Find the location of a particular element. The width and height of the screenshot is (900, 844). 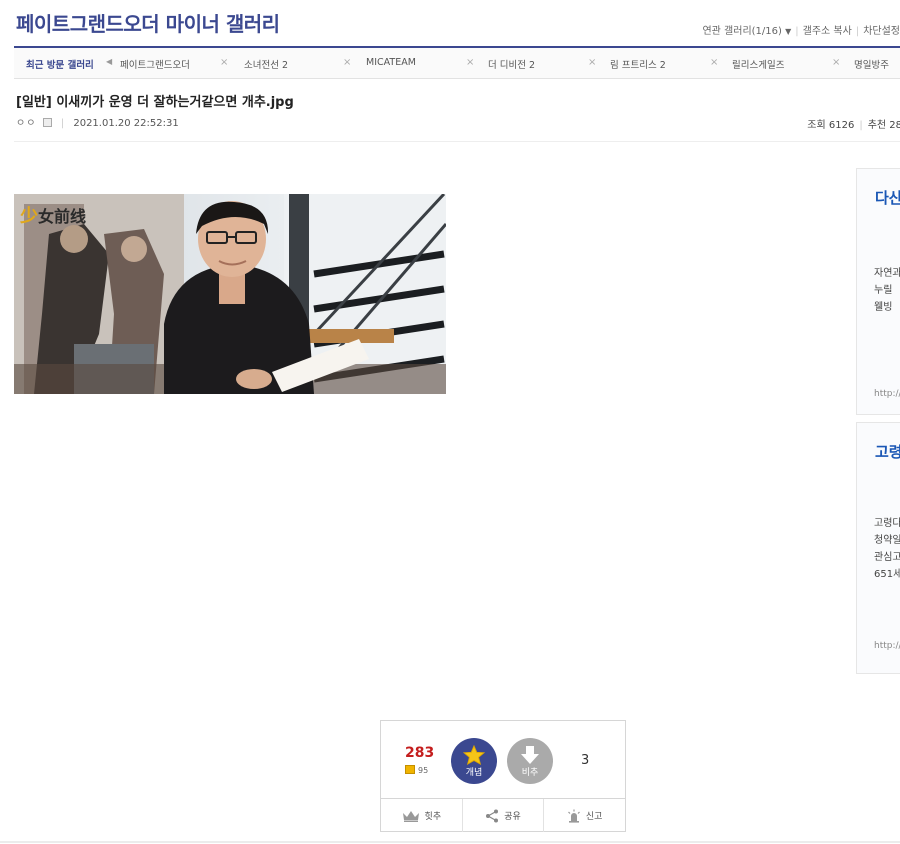

caret-down-icon: ▼ is located at coordinates (788, 31).